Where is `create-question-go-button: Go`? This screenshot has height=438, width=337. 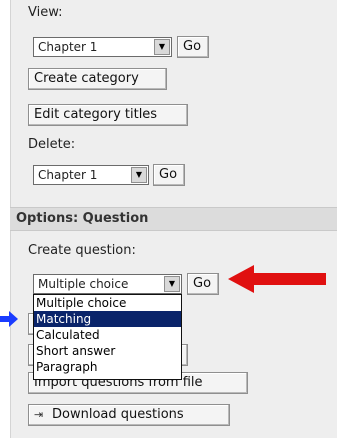 create-question-go-button: Go is located at coordinates (203, 284).